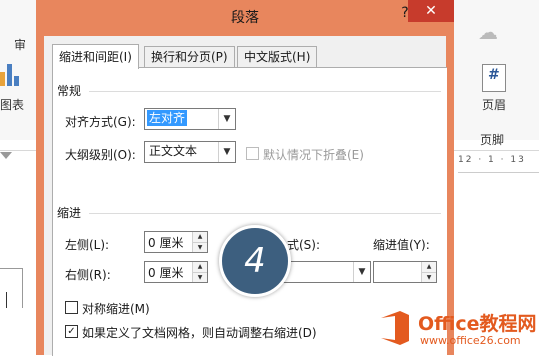 The image size is (539, 356). I want to click on alignment-label: 对齐方式(G):, so click(100, 122).